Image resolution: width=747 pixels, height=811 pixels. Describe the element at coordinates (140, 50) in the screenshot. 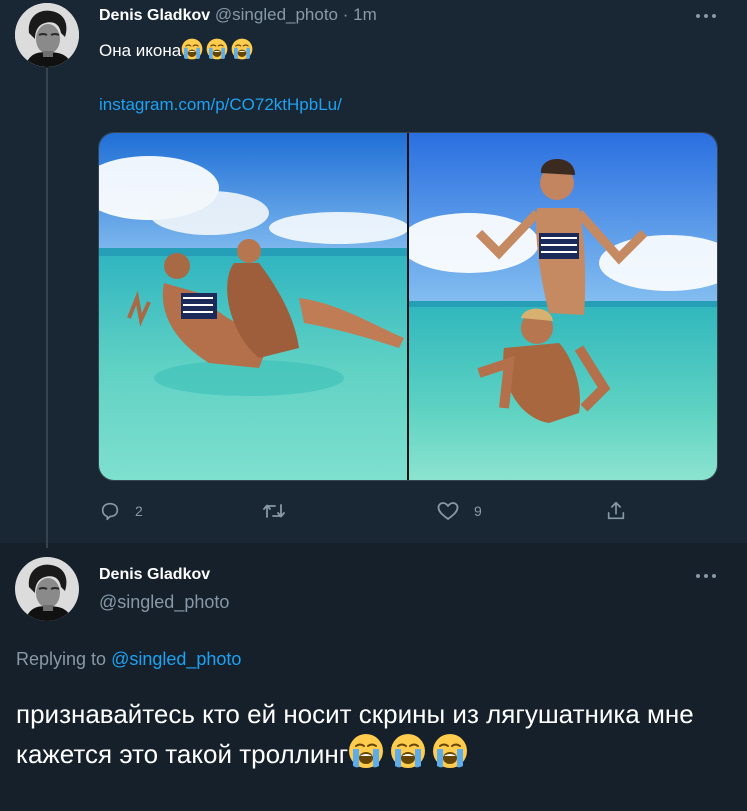

I see `tweet-text-content: Она икона` at that location.